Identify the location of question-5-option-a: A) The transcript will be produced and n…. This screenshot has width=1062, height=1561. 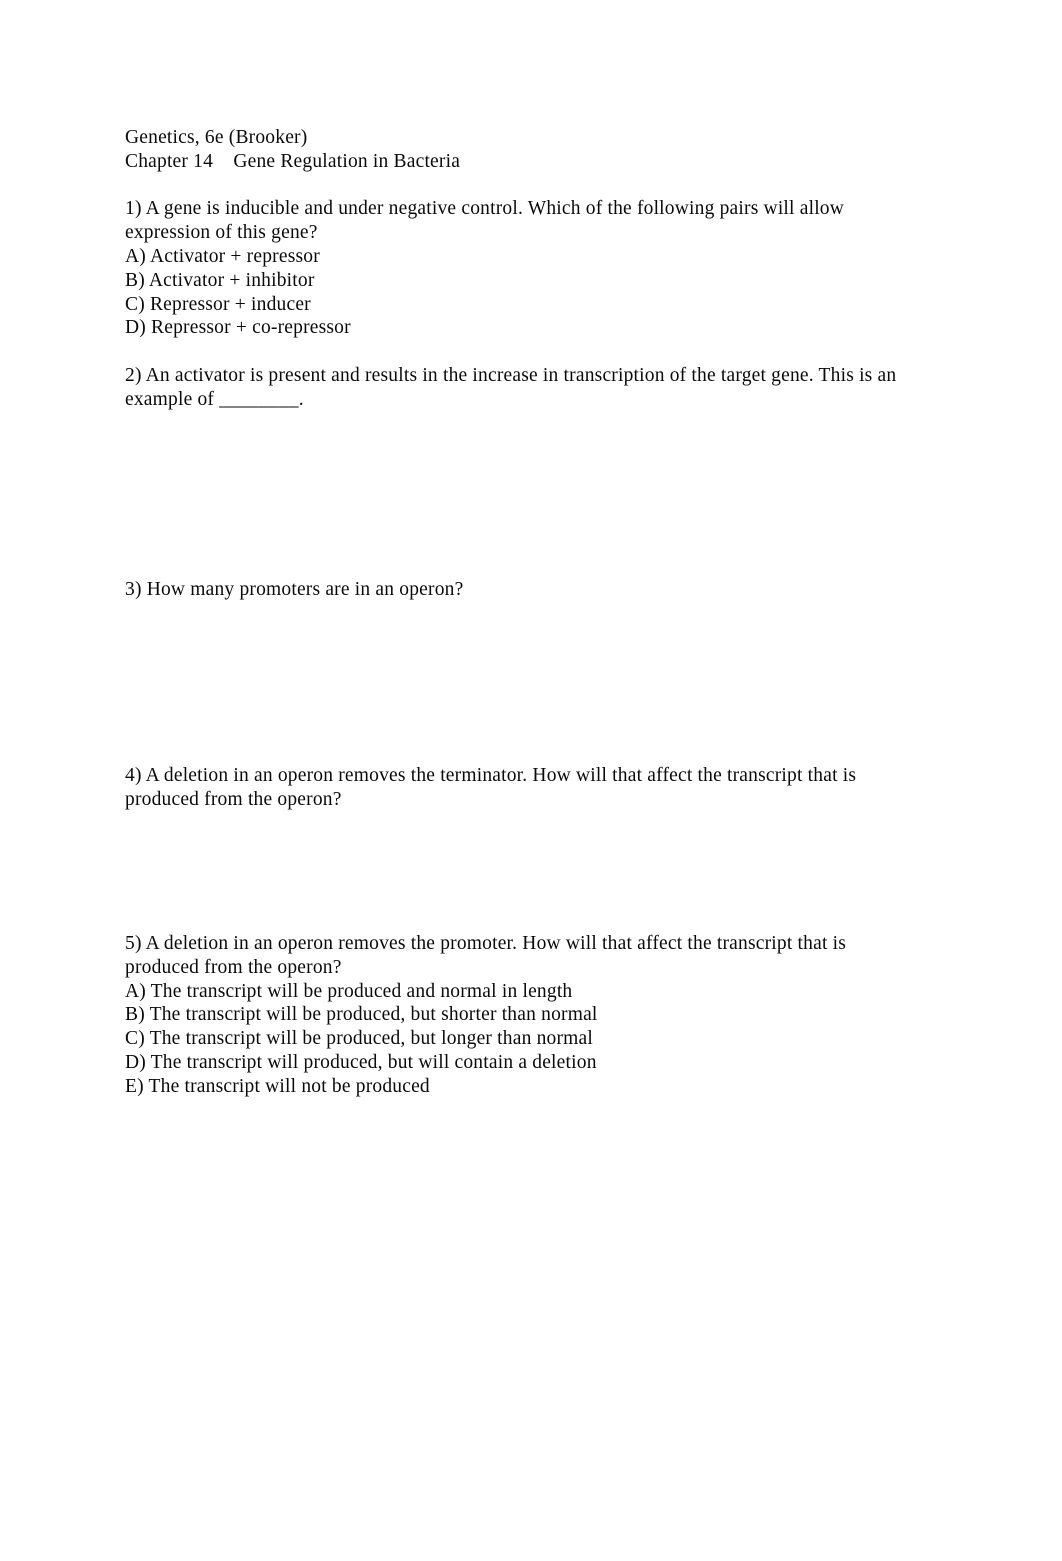
(349, 991).